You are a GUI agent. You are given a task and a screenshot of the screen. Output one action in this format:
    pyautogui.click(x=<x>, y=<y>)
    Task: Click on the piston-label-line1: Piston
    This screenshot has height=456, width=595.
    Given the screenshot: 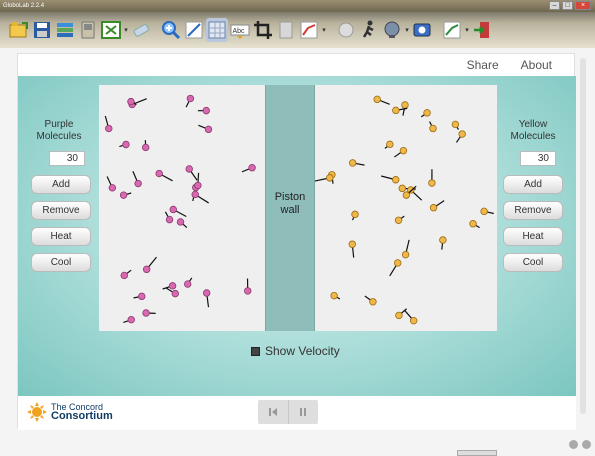 What is the action you would take?
    pyautogui.click(x=290, y=197)
    